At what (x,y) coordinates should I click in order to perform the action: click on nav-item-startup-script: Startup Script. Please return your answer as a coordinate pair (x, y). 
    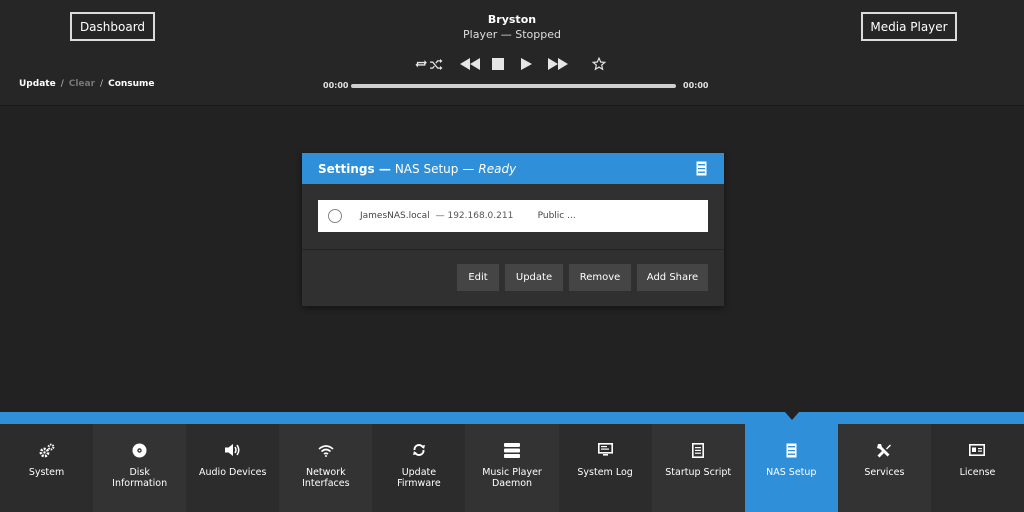
    Looking at the image, I should click on (698, 468).